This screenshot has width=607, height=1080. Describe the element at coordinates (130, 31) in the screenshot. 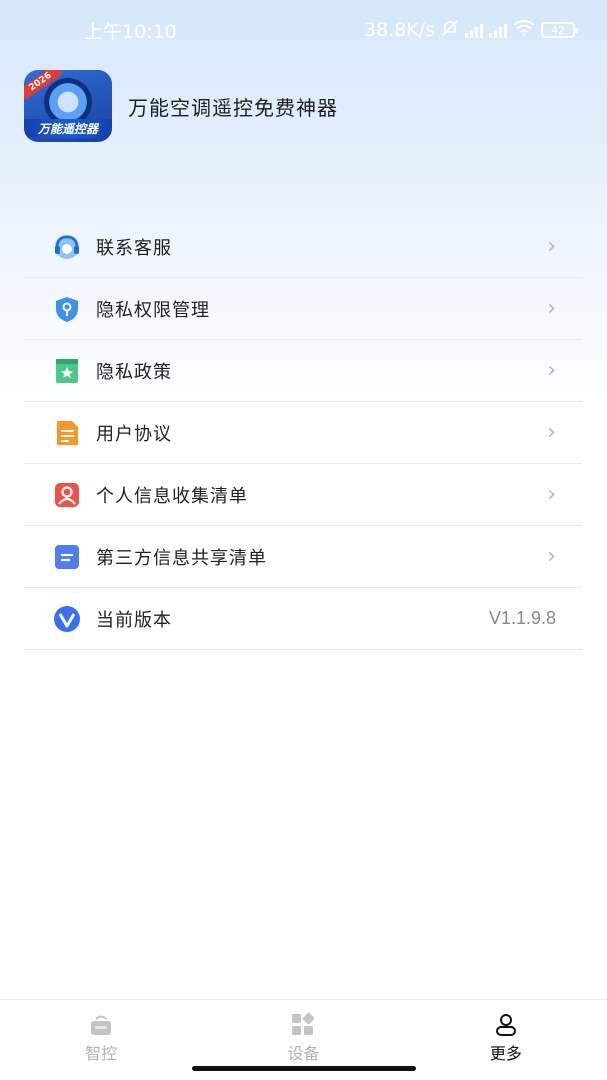

I see `status-time: 上午10:10` at that location.